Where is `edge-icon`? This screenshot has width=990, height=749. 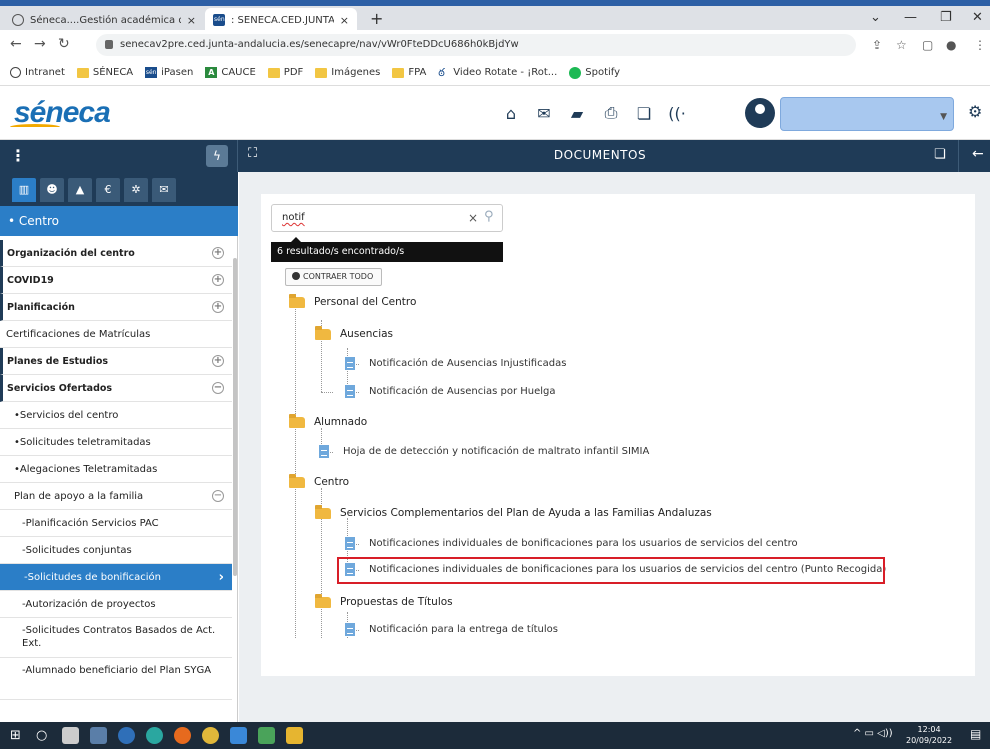
edge-icon is located at coordinates (154, 735).